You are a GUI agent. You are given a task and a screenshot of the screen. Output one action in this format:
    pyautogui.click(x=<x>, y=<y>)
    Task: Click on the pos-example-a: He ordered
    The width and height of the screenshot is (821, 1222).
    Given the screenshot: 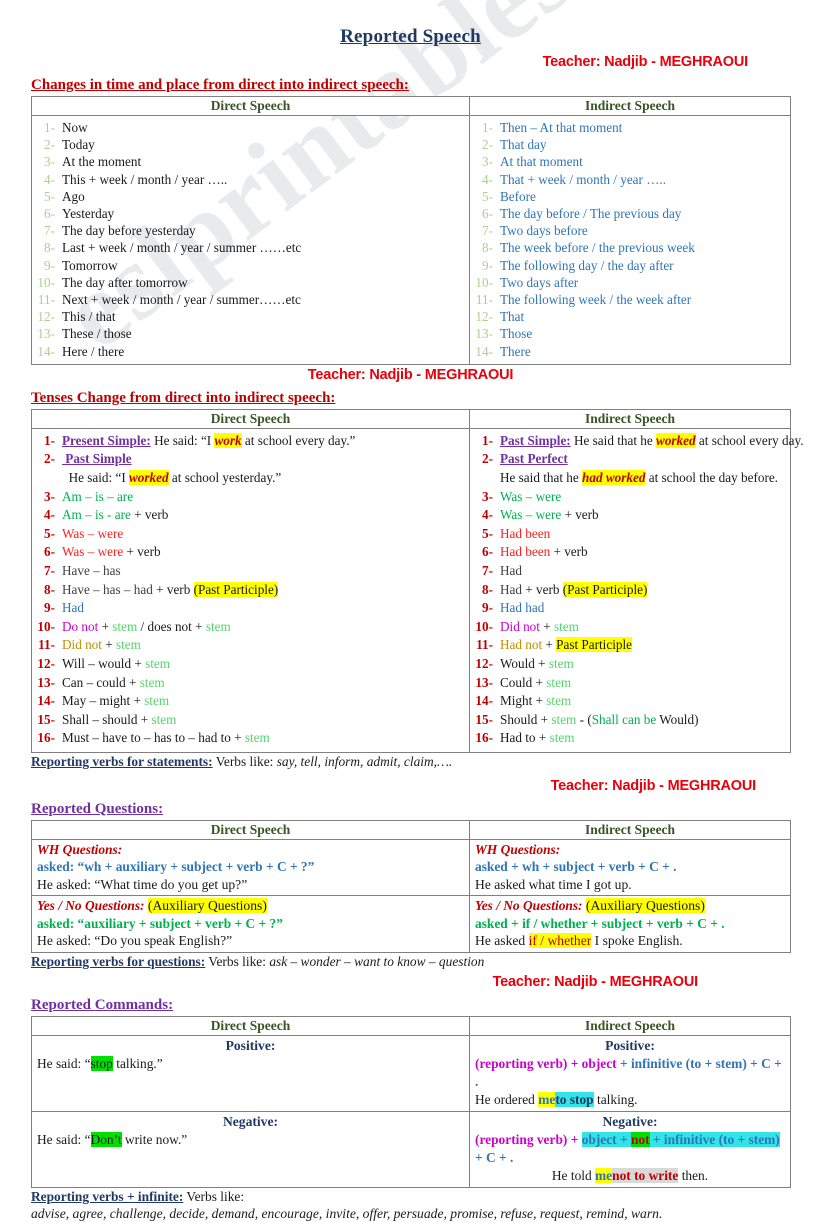 What is the action you would take?
    pyautogui.click(x=507, y=1099)
    